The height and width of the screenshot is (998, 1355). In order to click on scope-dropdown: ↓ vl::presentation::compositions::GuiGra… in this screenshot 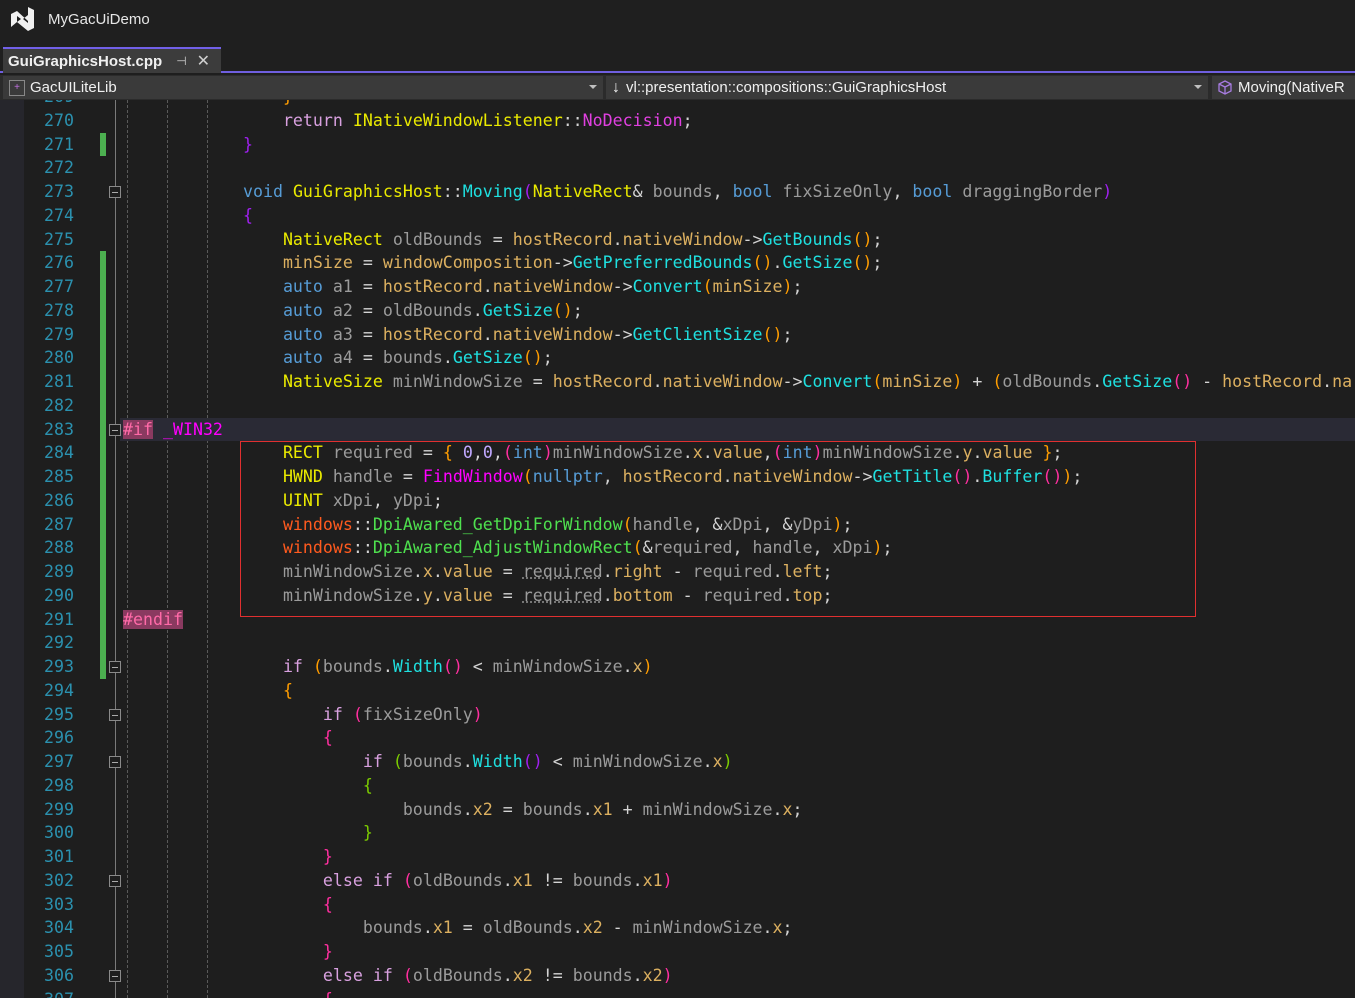, I will do `click(907, 87)`.